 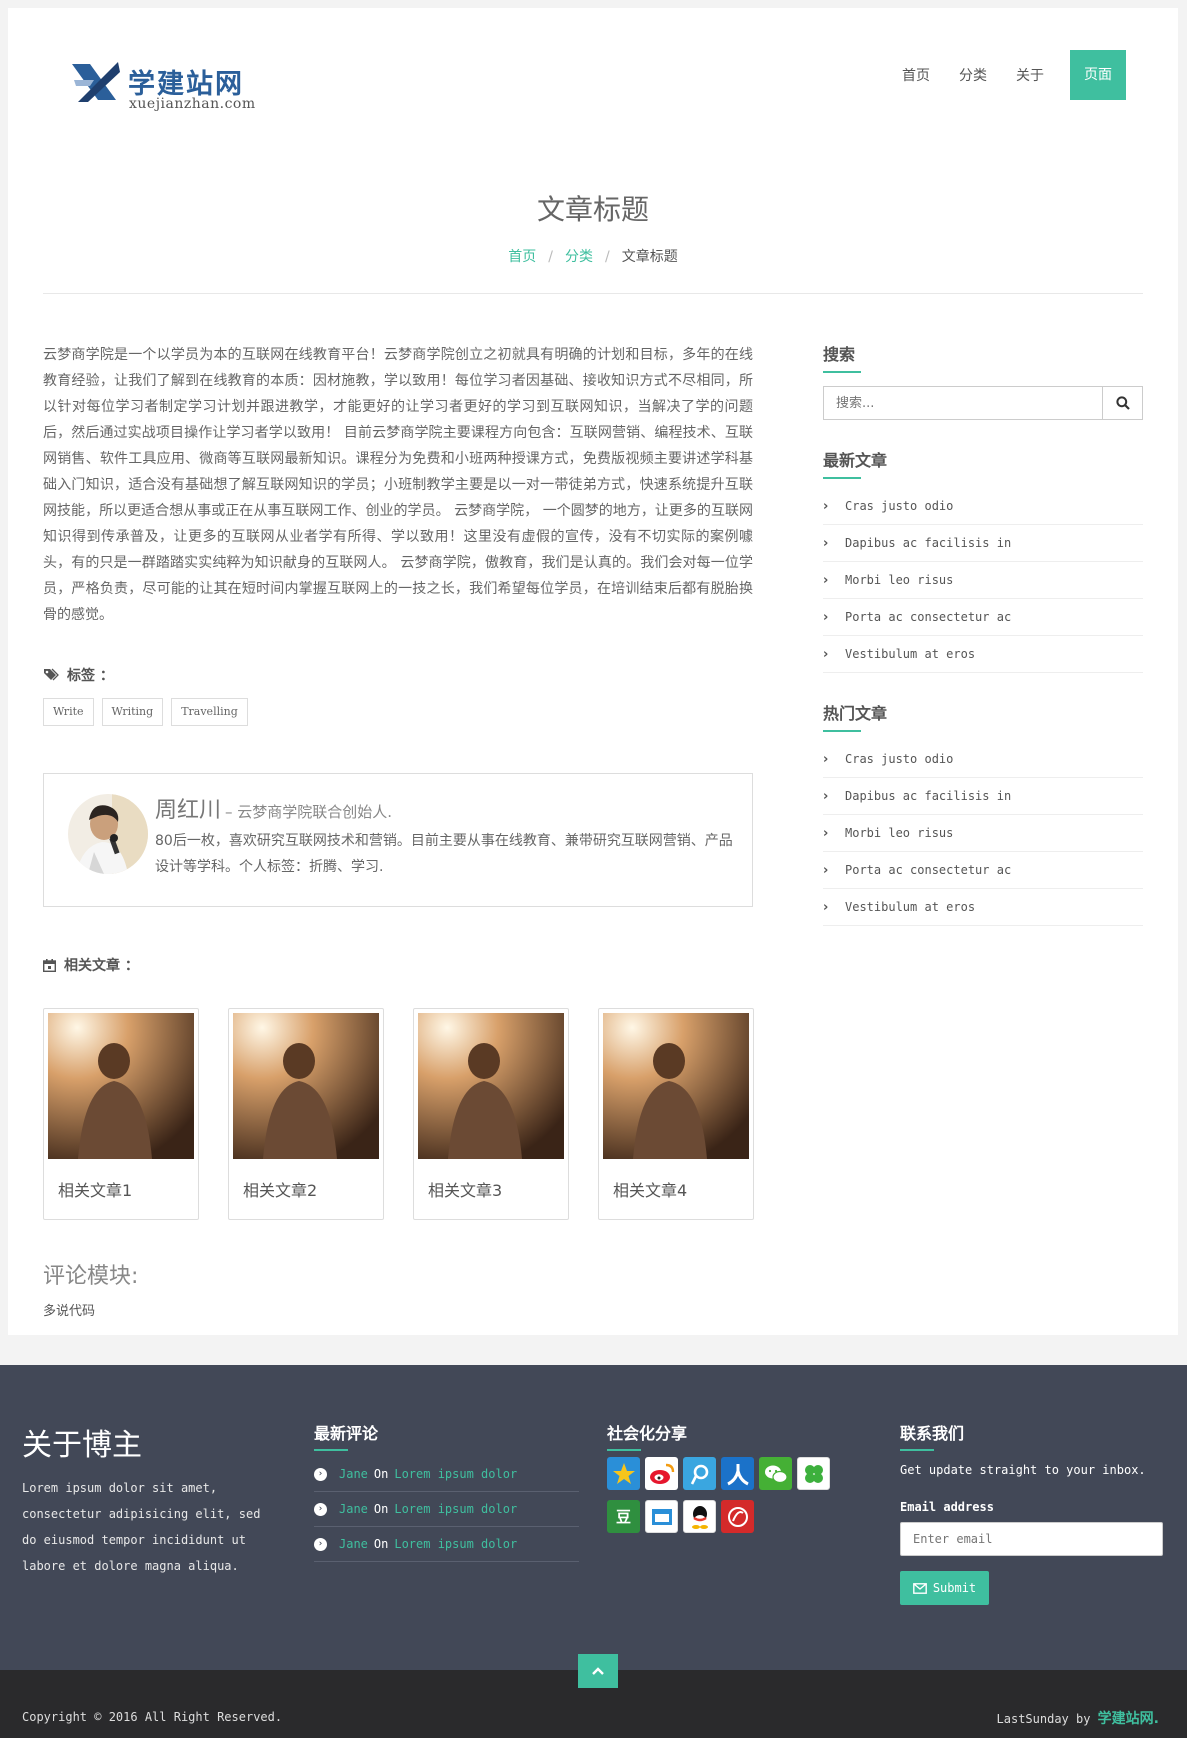 What do you see at coordinates (919, 1588) in the screenshot?
I see `envelope-icon` at bounding box center [919, 1588].